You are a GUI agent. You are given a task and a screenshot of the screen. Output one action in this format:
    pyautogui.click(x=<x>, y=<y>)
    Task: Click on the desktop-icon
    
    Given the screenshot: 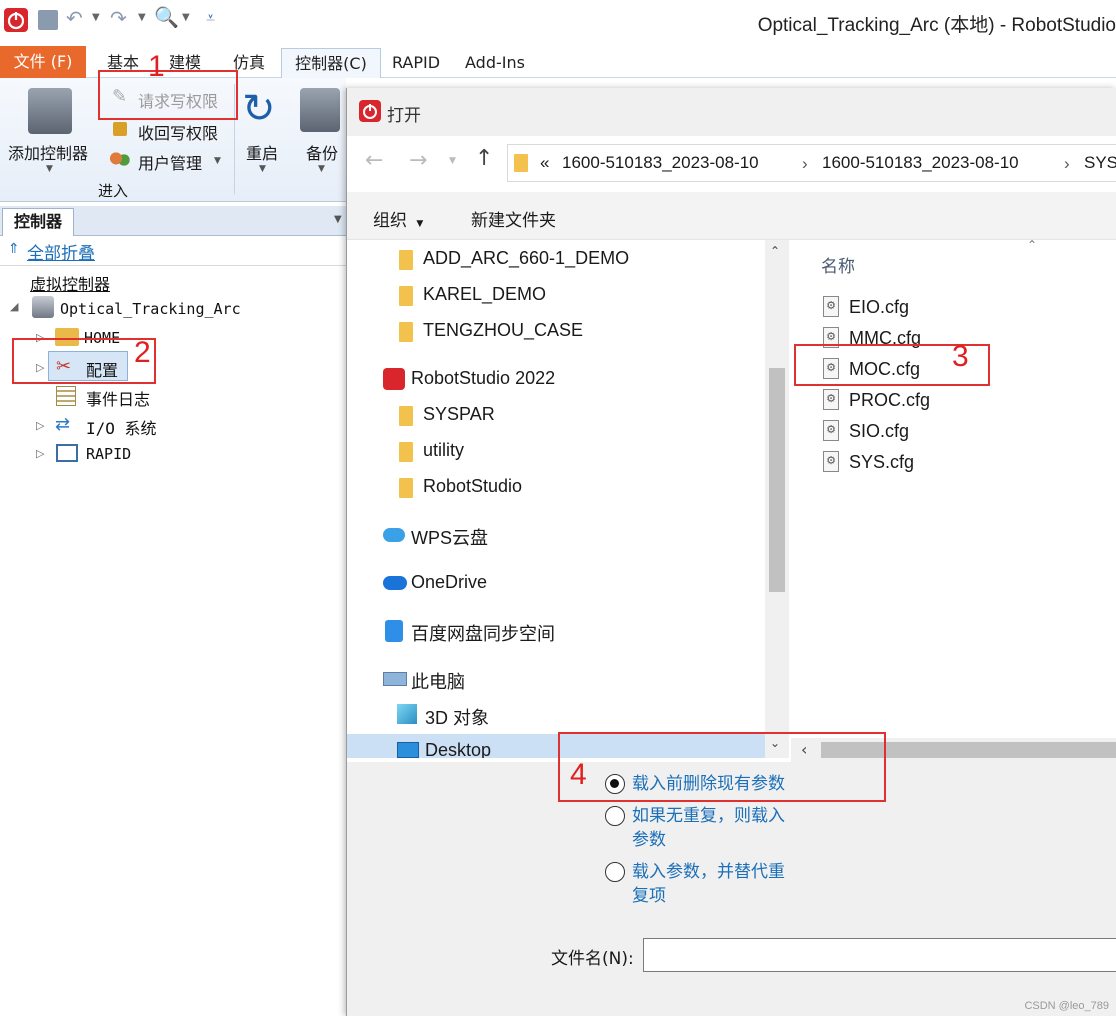 What is the action you would take?
    pyautogui.click(x=408, y=750)
    